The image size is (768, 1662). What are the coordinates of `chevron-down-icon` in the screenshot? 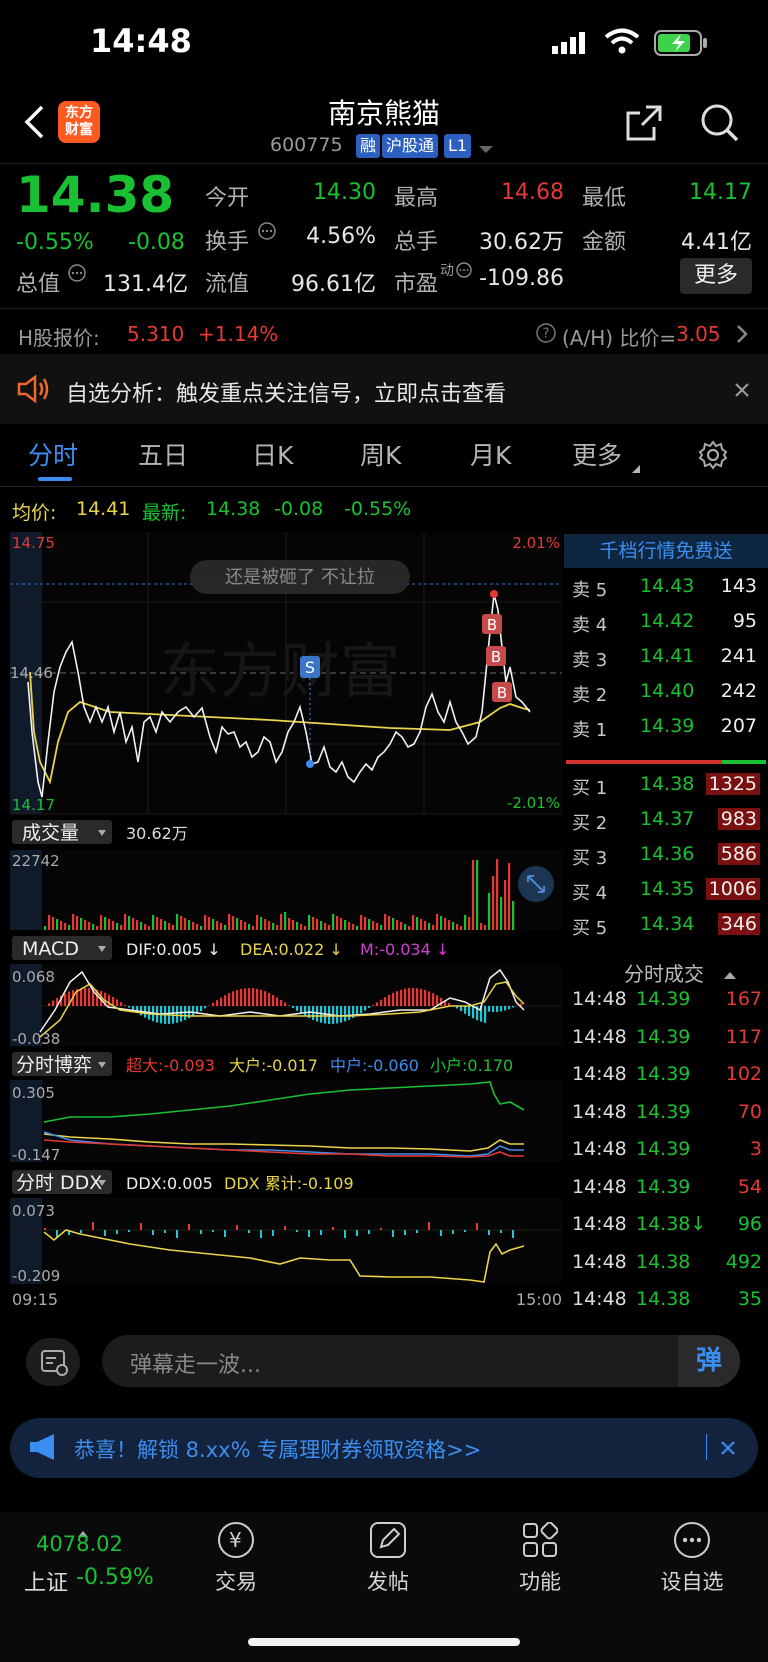 It's located at (486, 149).